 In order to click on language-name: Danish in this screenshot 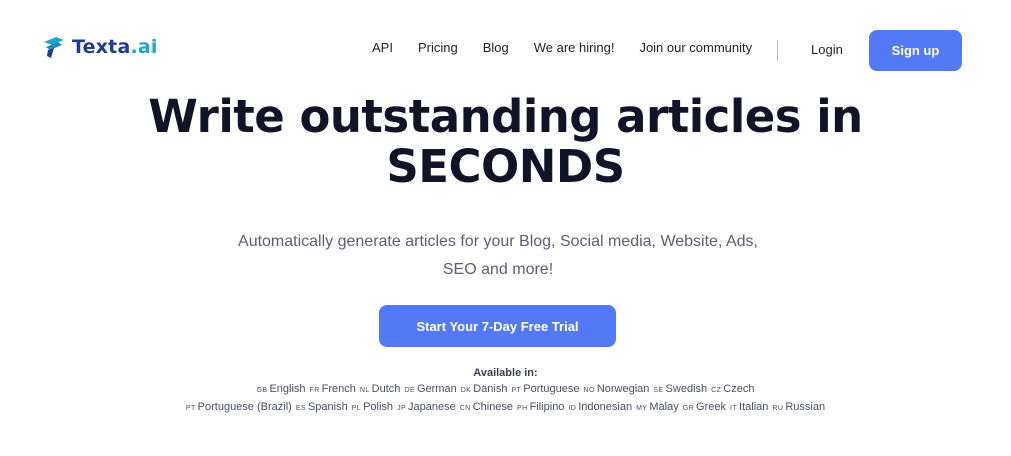, I will do `click(490, 389)`.